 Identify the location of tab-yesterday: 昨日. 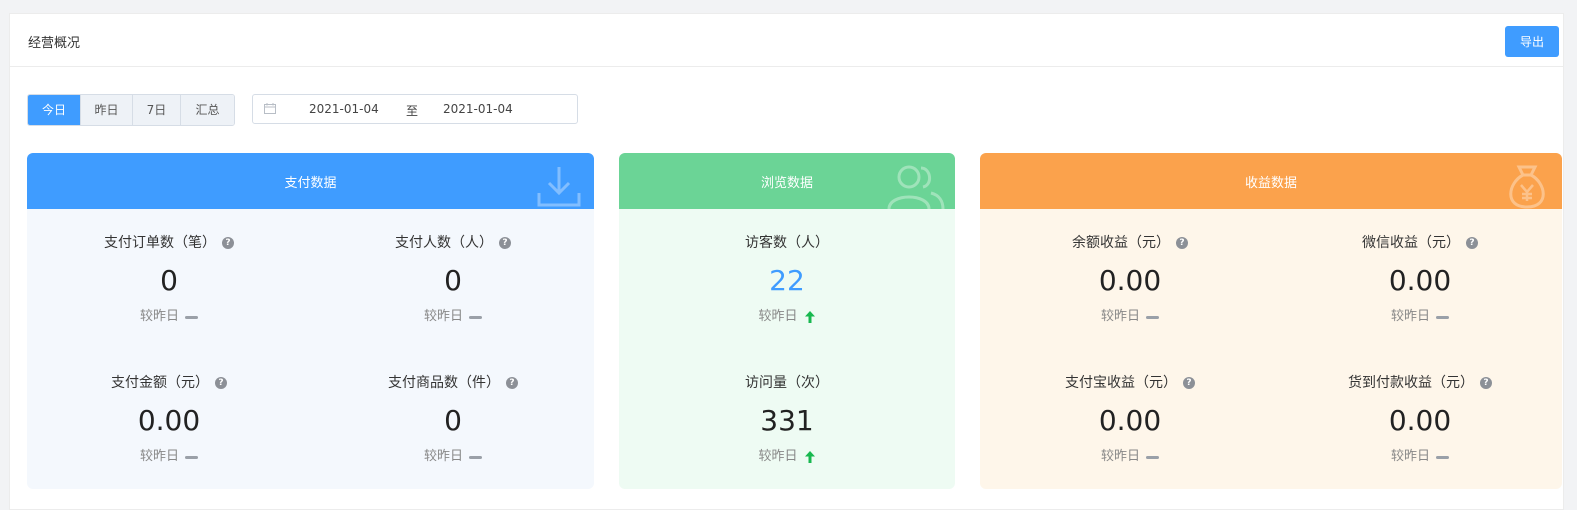
(107, 110).